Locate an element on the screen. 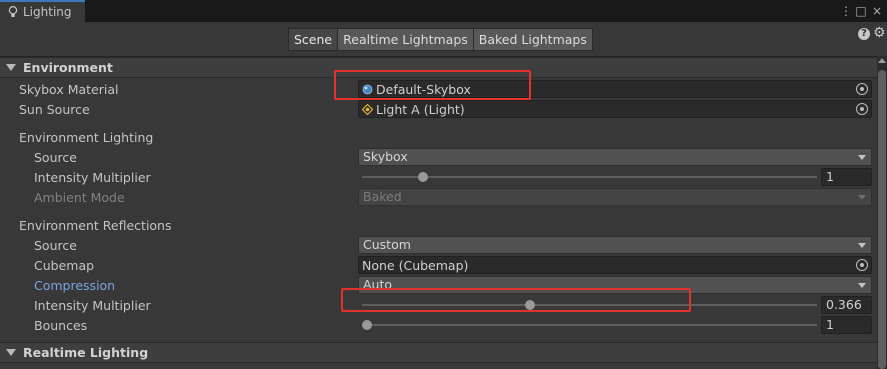 This screenshot has height=369, width=887. highlight-box-intensity is located at coordinates (516, 300).